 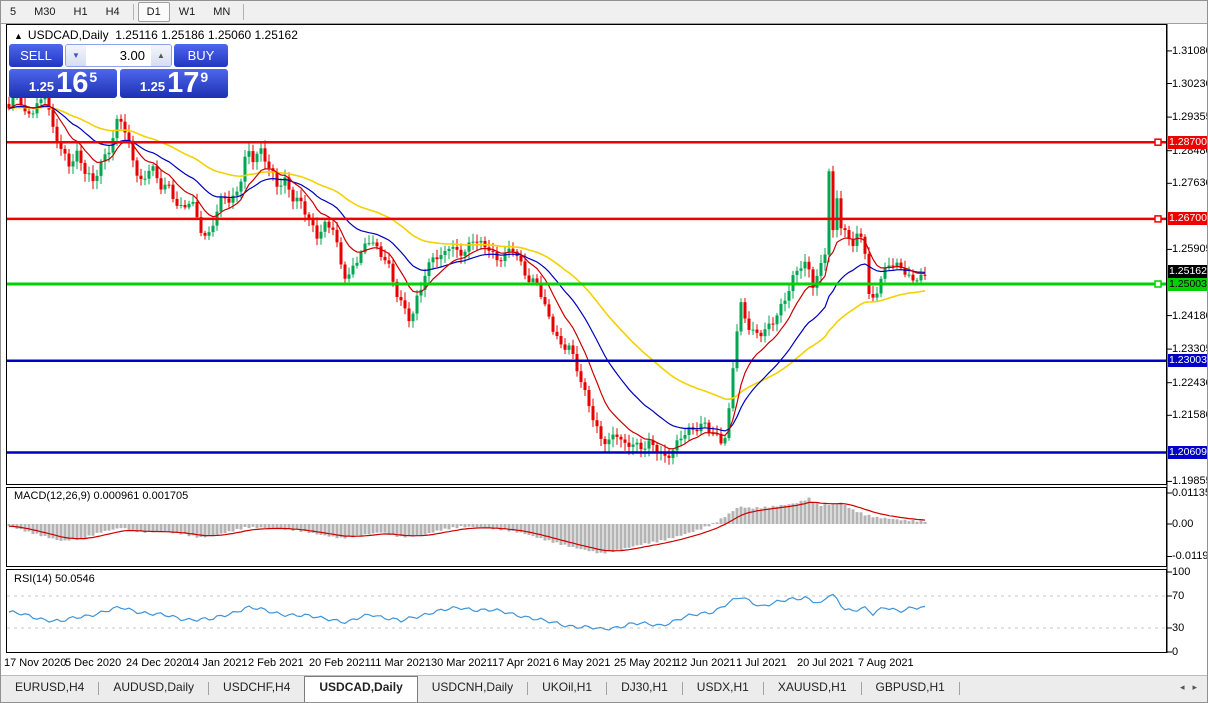 I want to click on date-tick-label: 2 Feb 2021, so click(x=276, y=663).